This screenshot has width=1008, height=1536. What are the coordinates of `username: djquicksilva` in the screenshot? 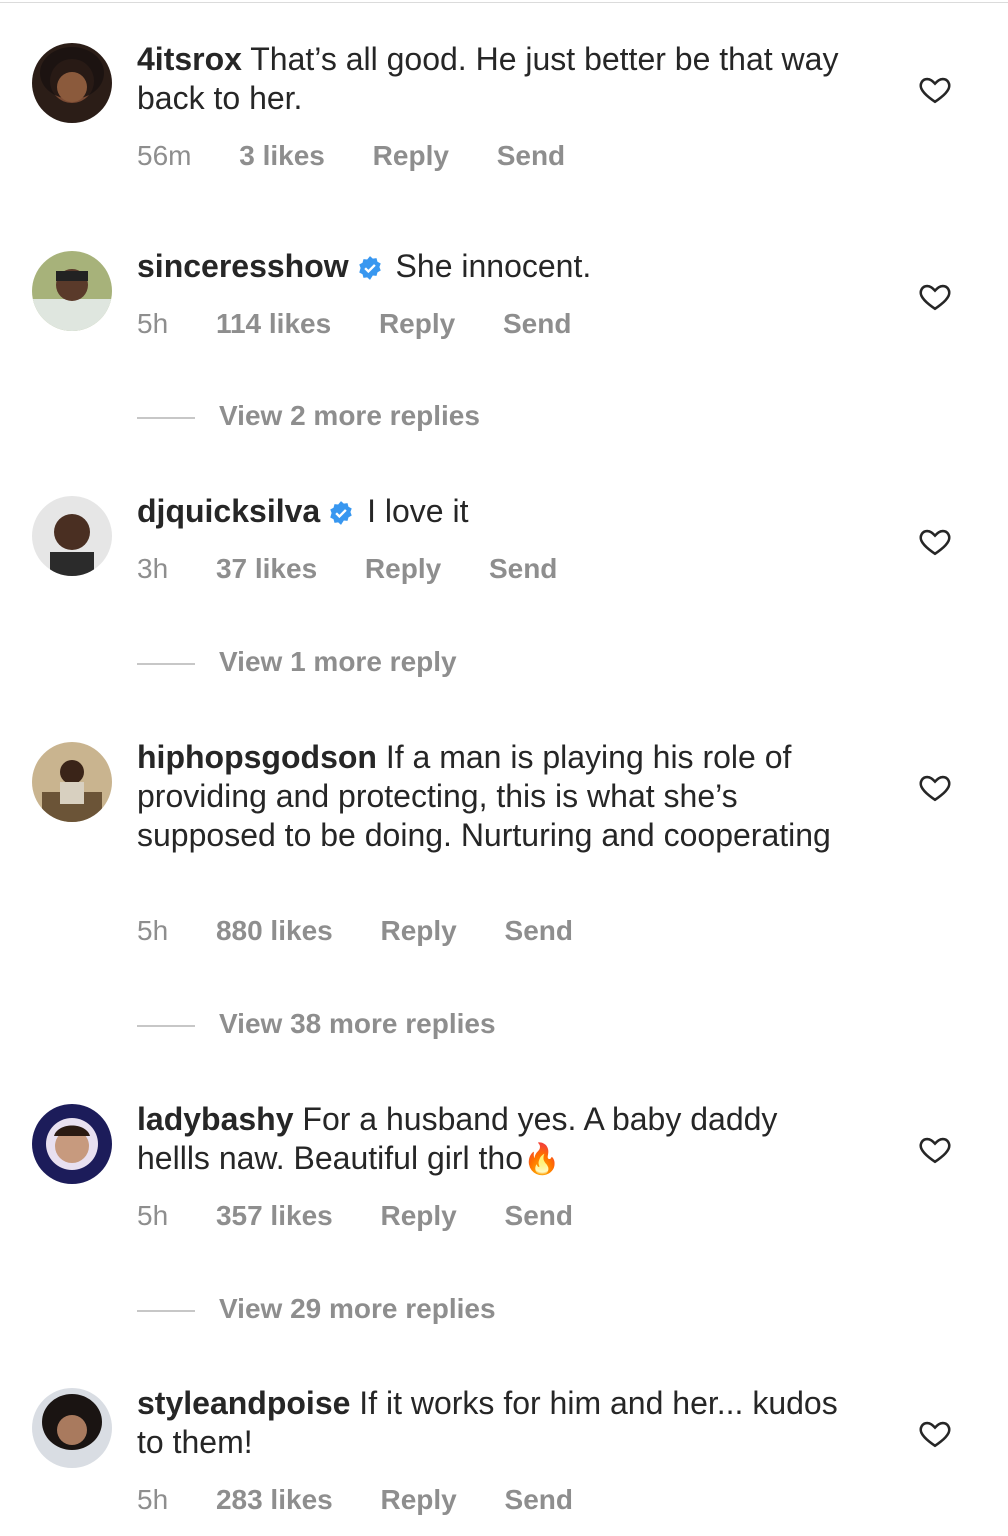 It's located at (228, 511).